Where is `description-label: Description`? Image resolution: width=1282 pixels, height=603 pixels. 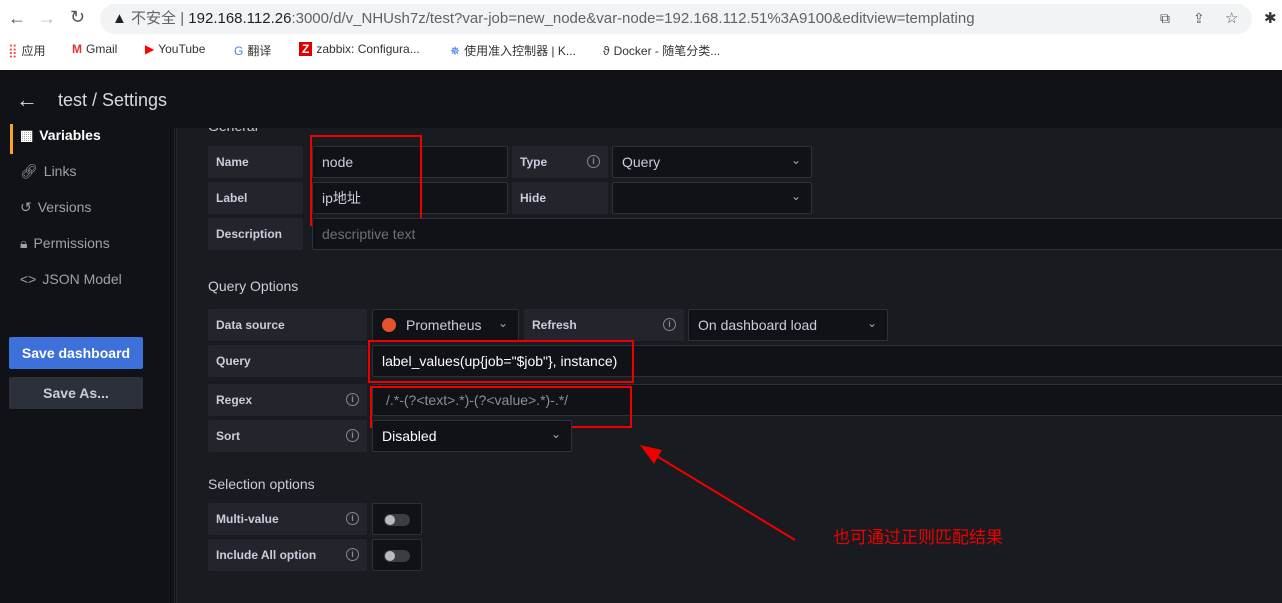 description-label: Description is located at coordinates (255, 234).